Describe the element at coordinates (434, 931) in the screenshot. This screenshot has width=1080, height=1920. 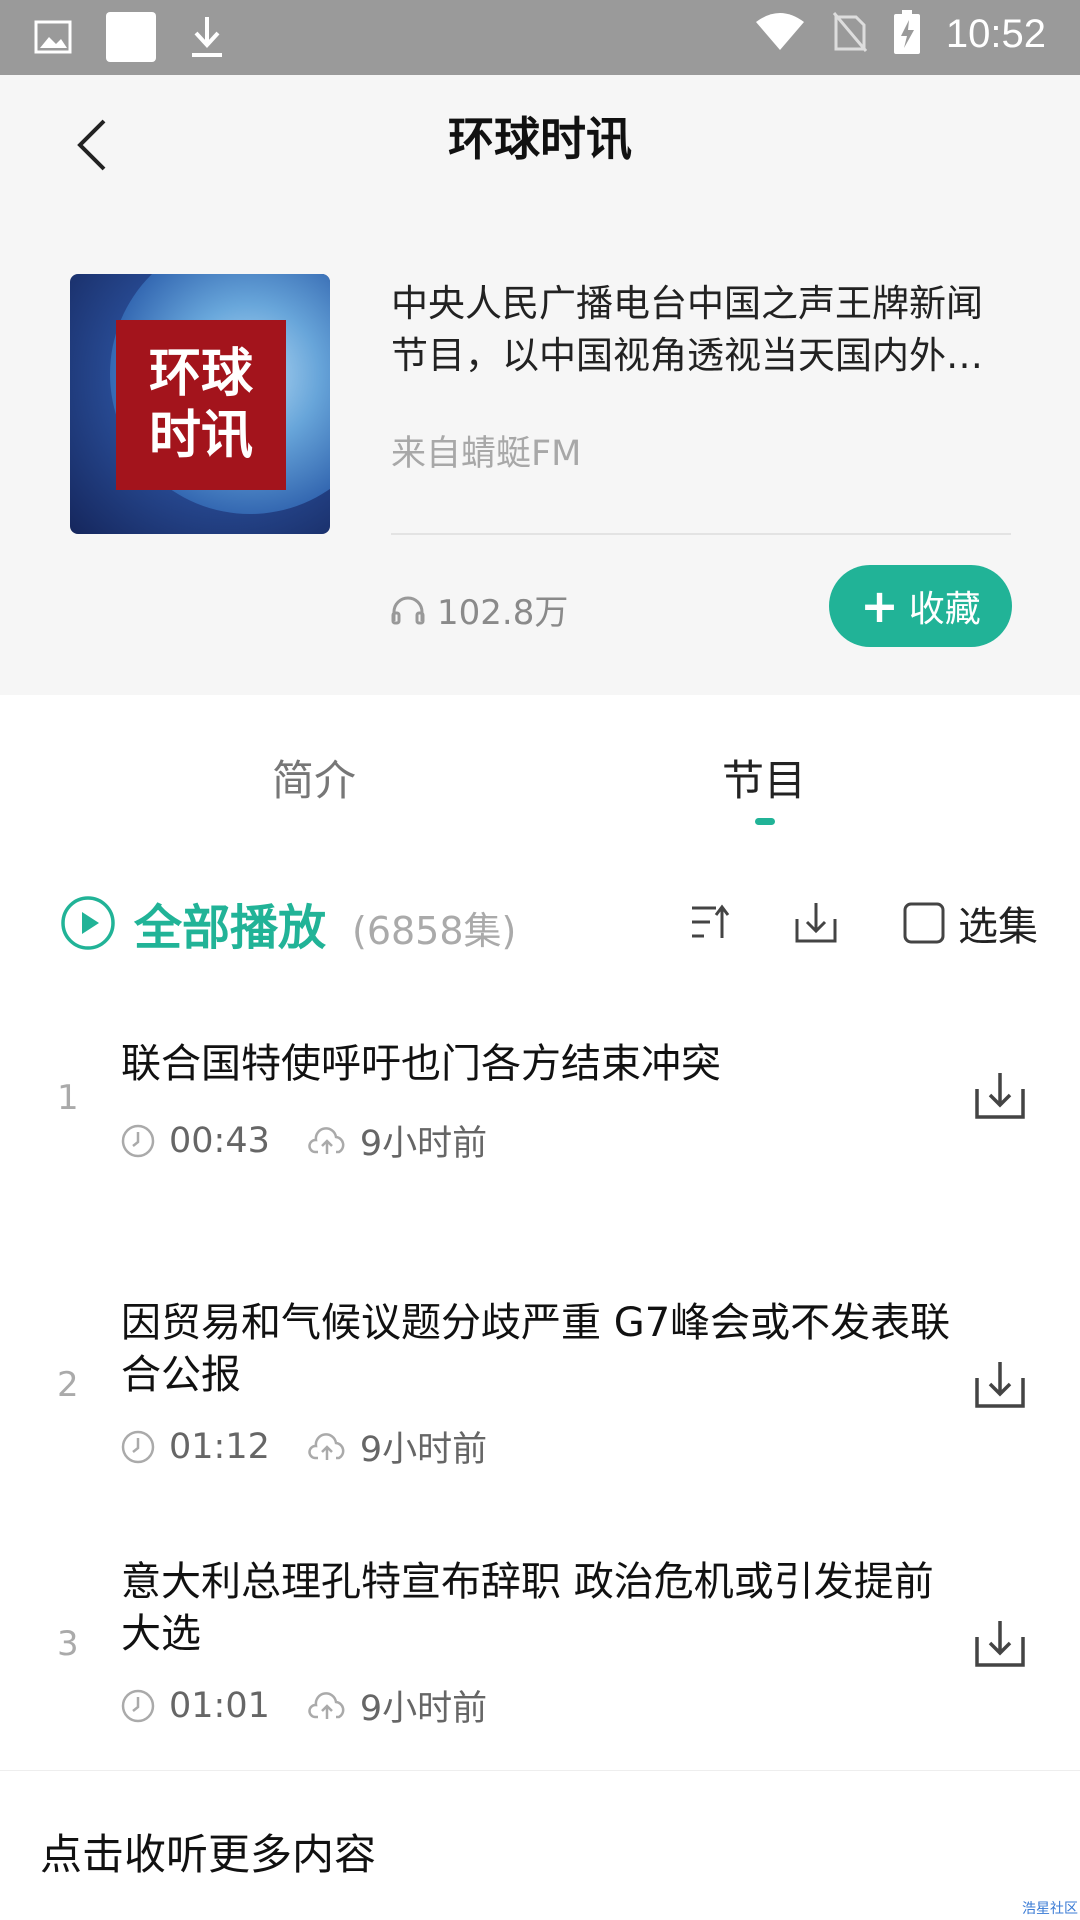
I see `episode-count: (6858集)` at that location.